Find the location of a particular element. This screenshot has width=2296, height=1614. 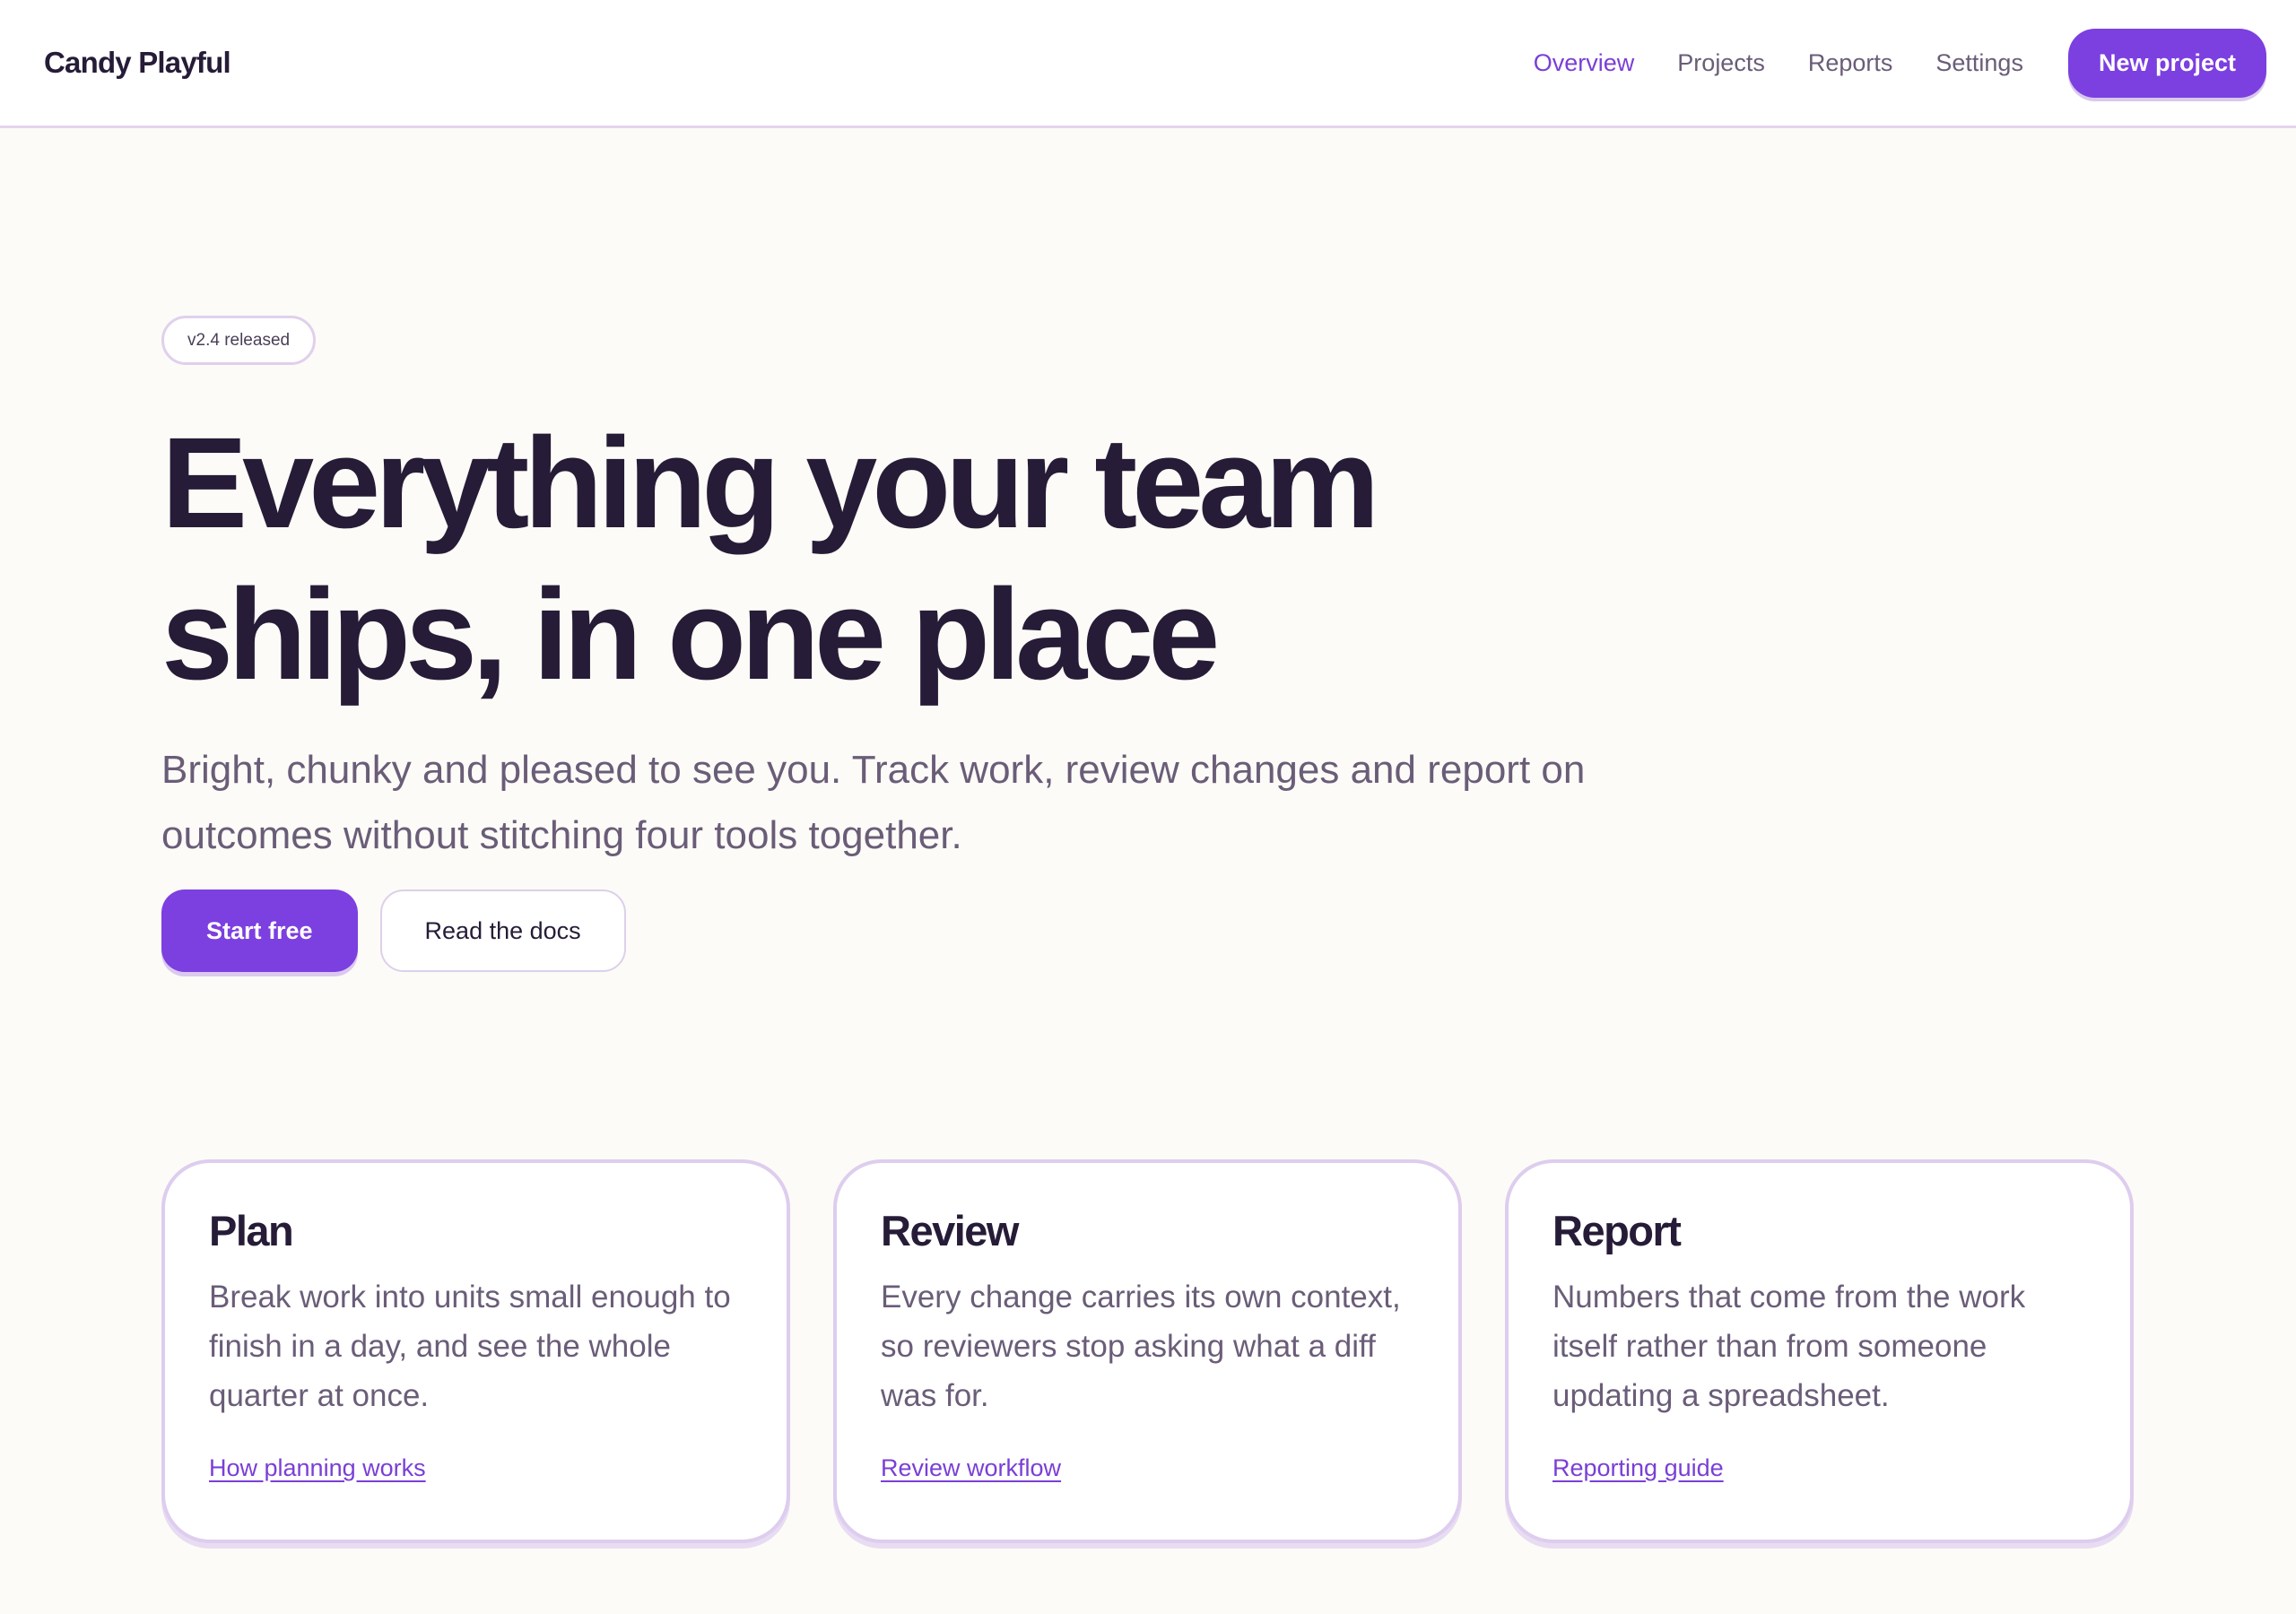

review-workflow-link: Review workflow is located at coordinates (971, 1468).